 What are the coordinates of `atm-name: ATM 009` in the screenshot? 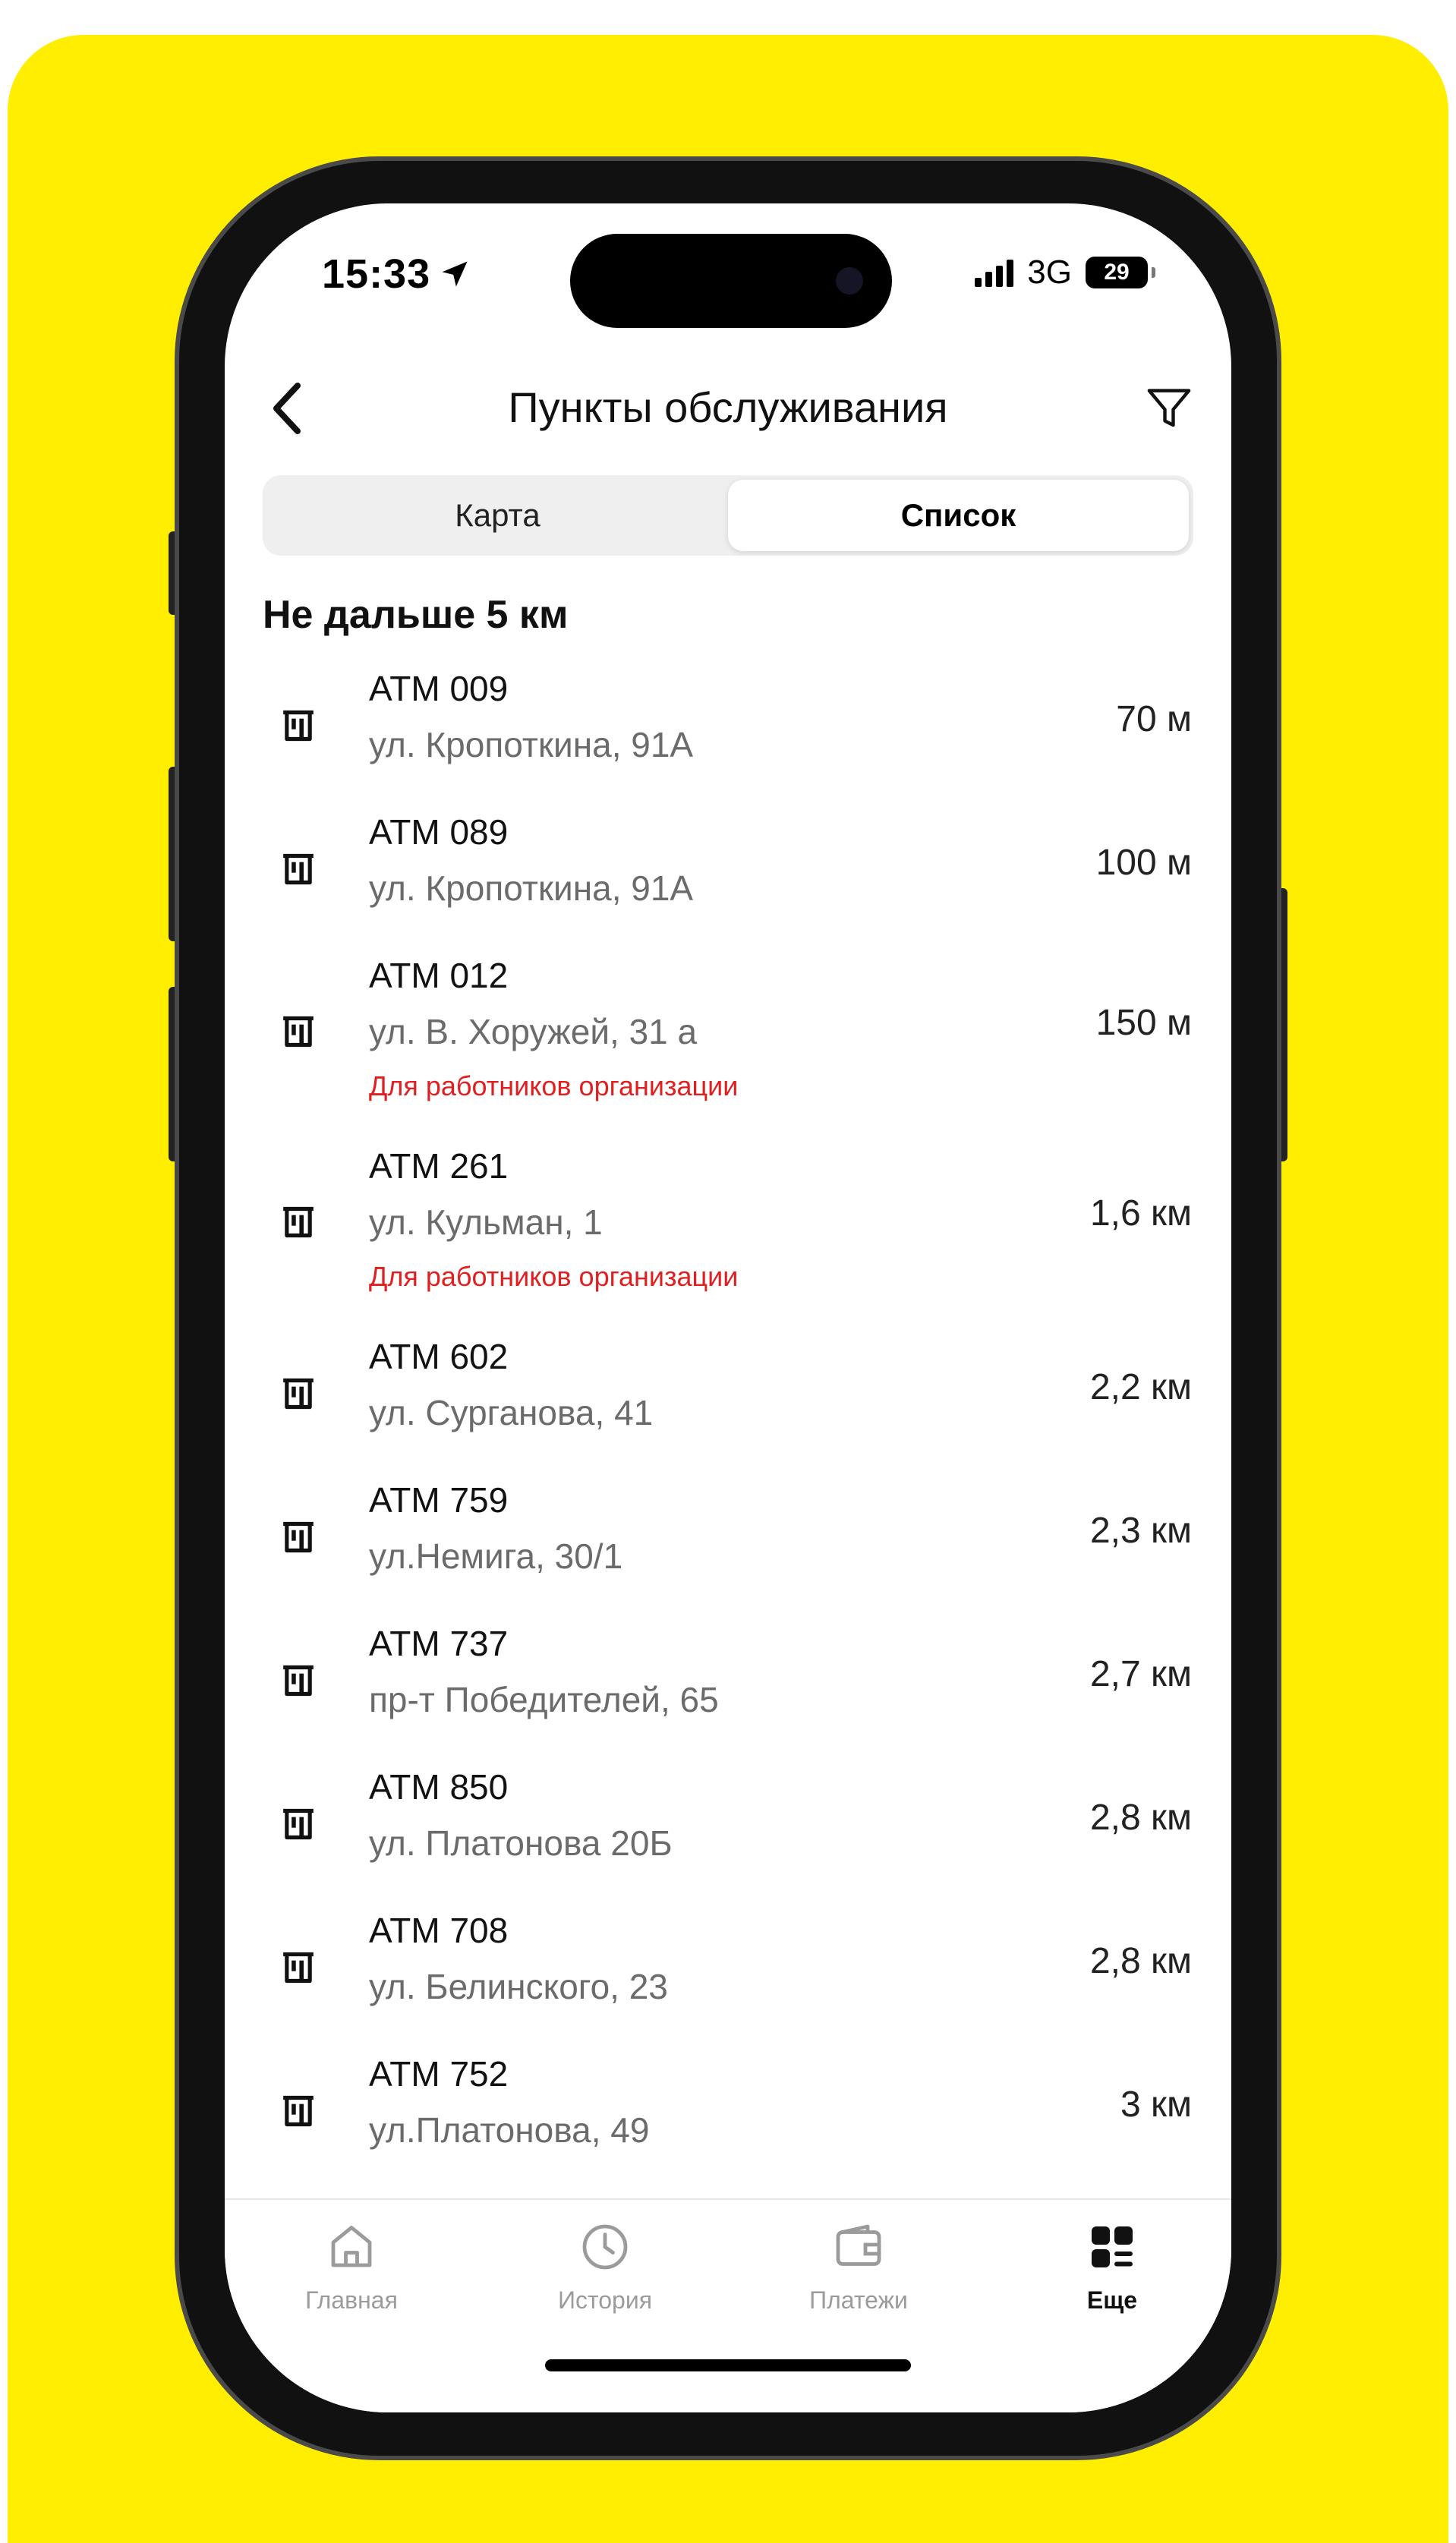 It's located at (439, 688).